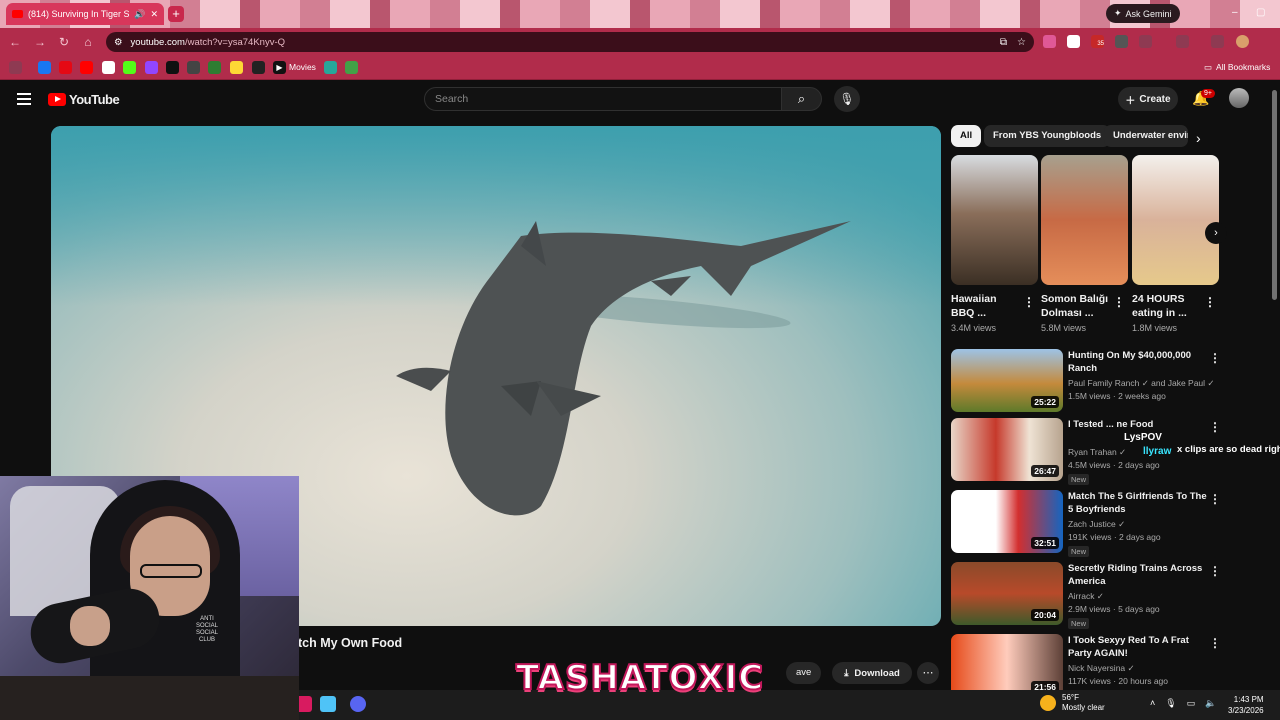 The width and height of the screenshot is (1280, 720). Describe the element at coordinates (1246, 705) in the screenshot. I see `taskbar-clock: 1:43 PM 3/23/2026` at that location.